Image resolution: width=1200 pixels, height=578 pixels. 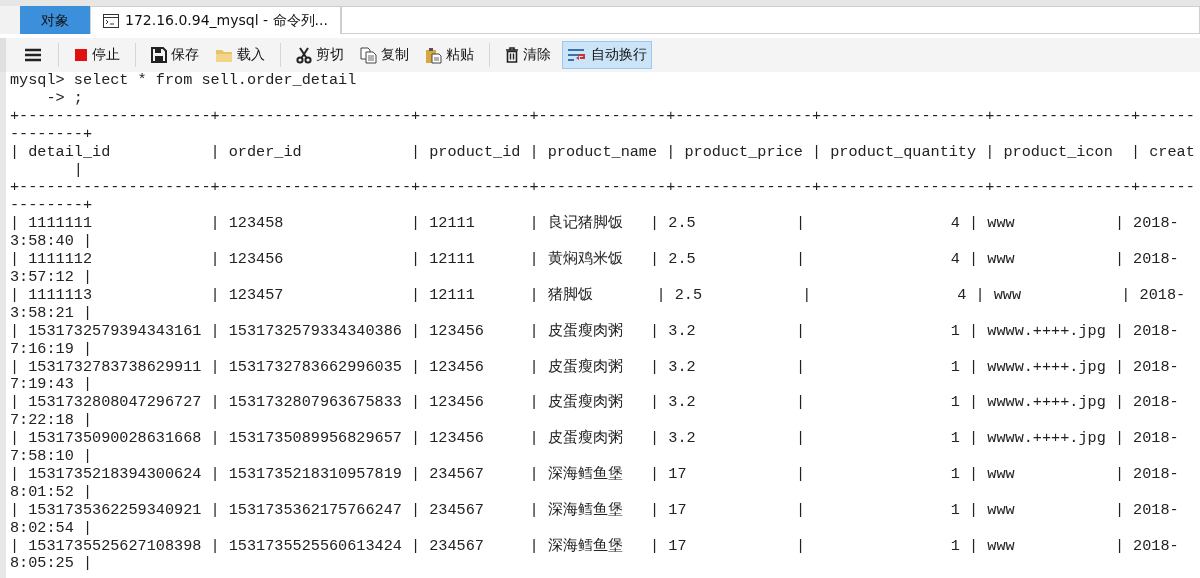 What do you see at coordinates (51, 492) in the screenshot?
I see `console-line: 8:01:52 |` at bounding box center [51, 492].